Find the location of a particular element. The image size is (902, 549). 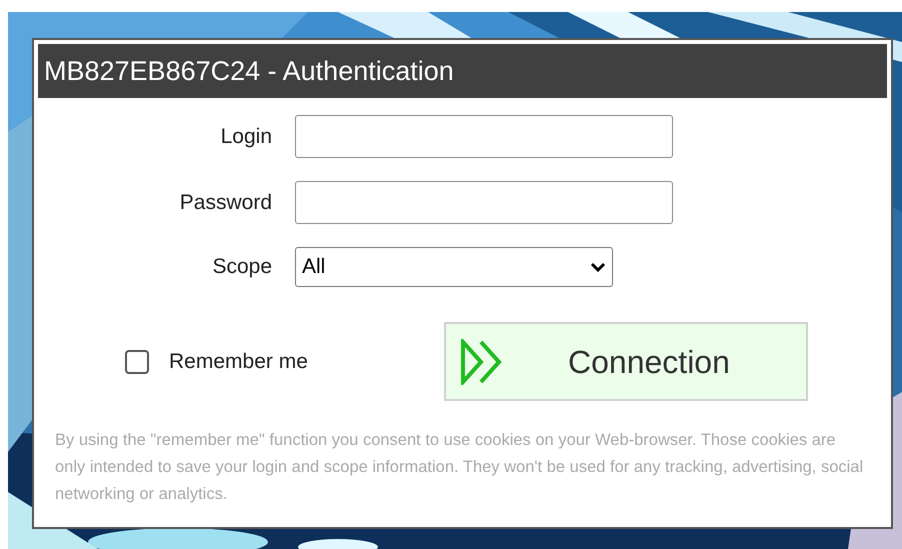

checkbox-label: Remember me is located at coordinates (238, 361).